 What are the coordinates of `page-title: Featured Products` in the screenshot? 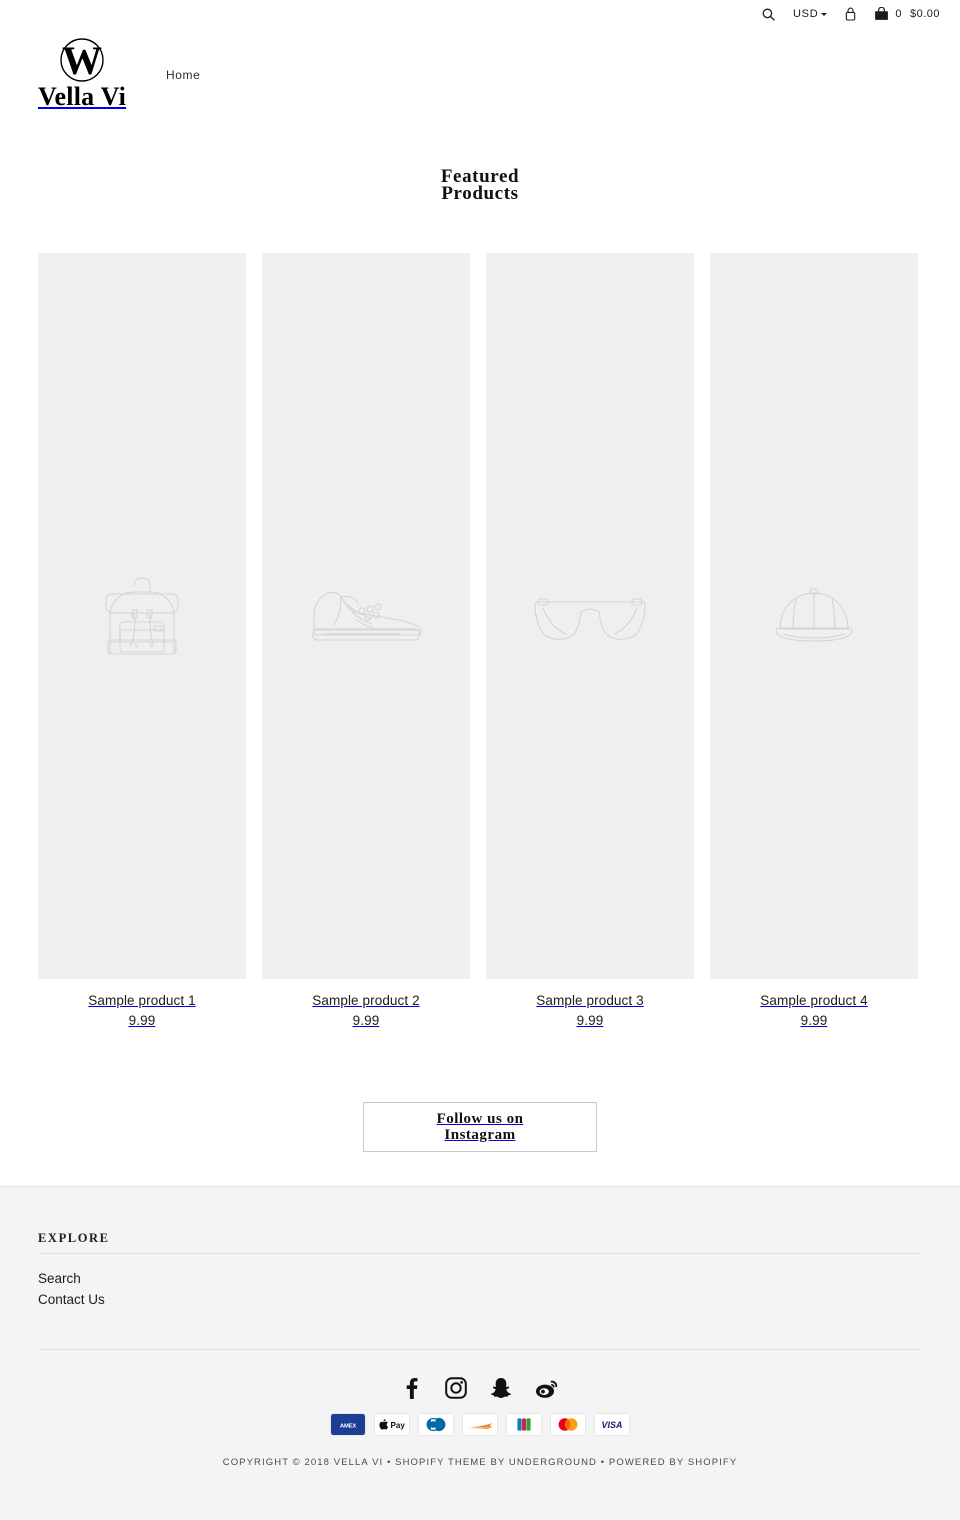 It's located at (480, 185).